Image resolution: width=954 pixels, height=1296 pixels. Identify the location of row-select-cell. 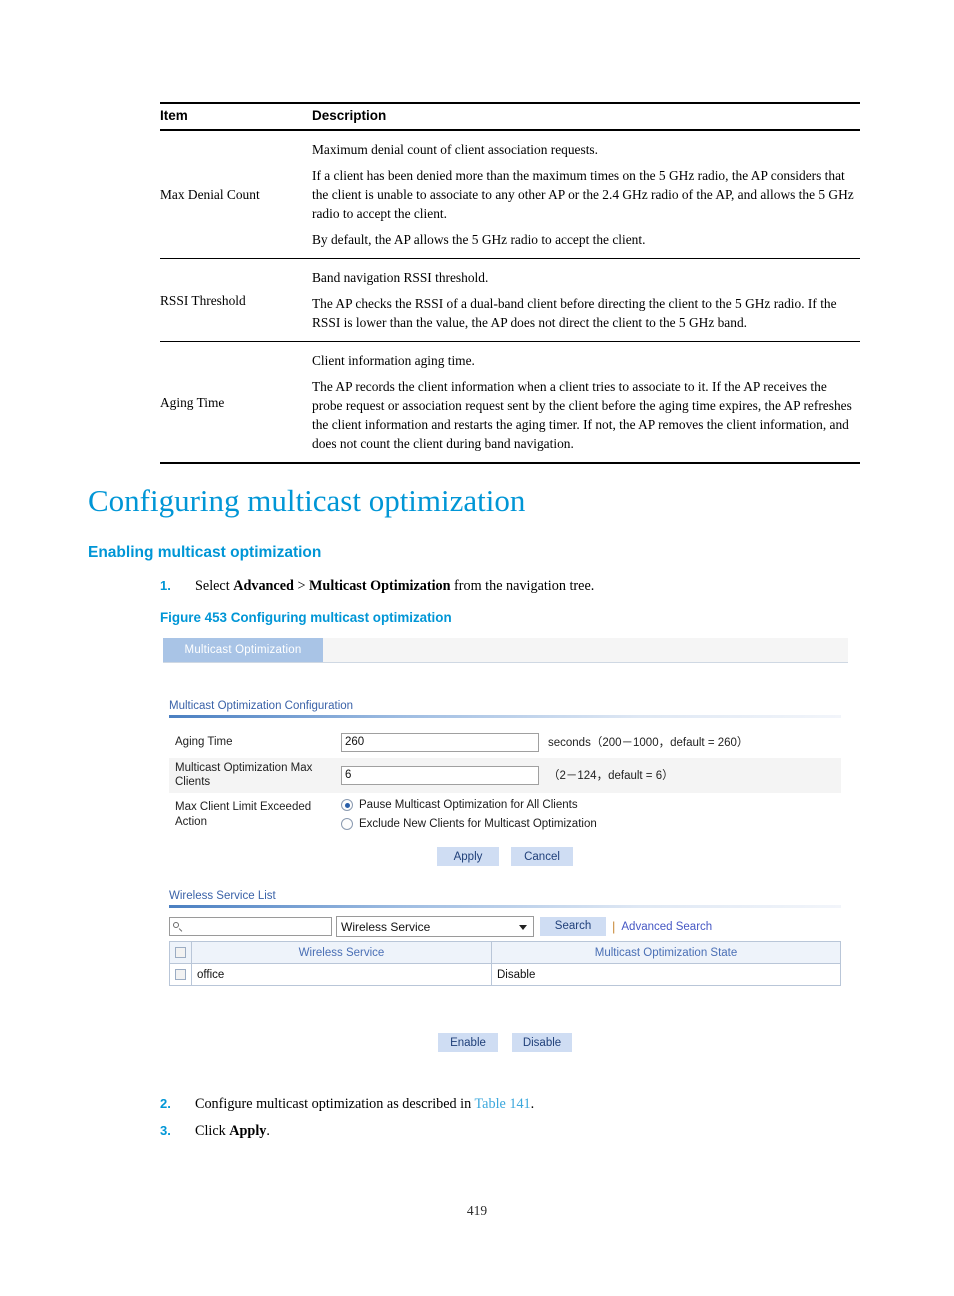
(180, 974).